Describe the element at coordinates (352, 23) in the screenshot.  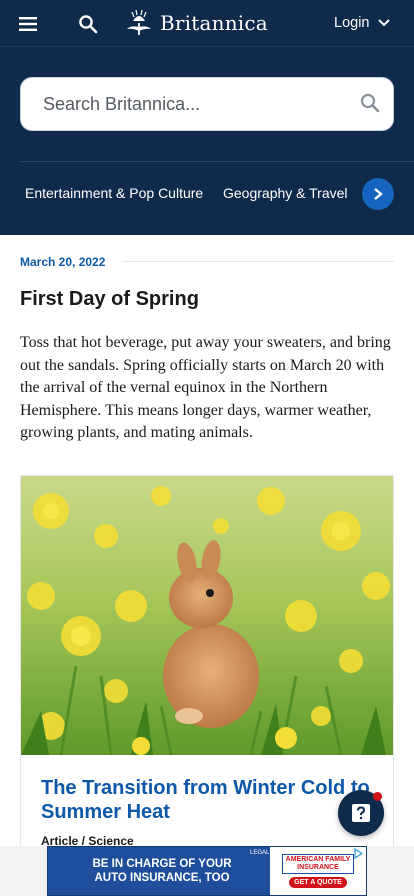
I see `login-label: Login` at that location.